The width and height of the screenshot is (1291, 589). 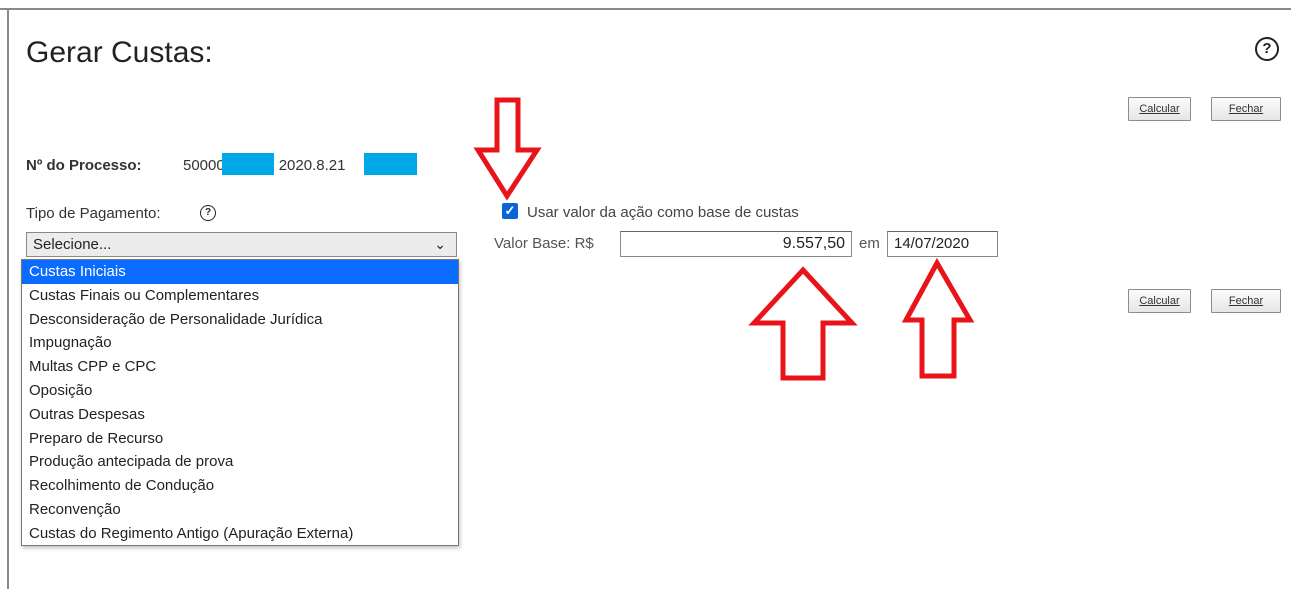 I want to click on annotation-arrow-up-value, so click(x=803, y=323).